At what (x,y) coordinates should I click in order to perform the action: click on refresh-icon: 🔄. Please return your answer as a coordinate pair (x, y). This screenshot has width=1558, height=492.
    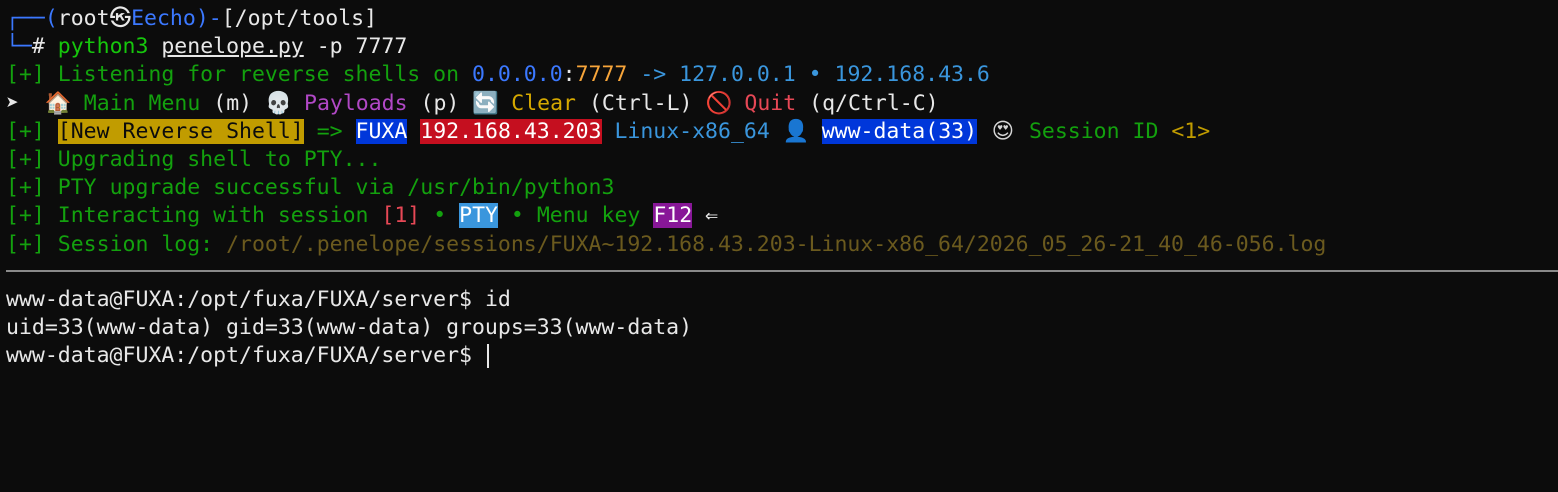
    Looking at the image, I should click on (486, 103).